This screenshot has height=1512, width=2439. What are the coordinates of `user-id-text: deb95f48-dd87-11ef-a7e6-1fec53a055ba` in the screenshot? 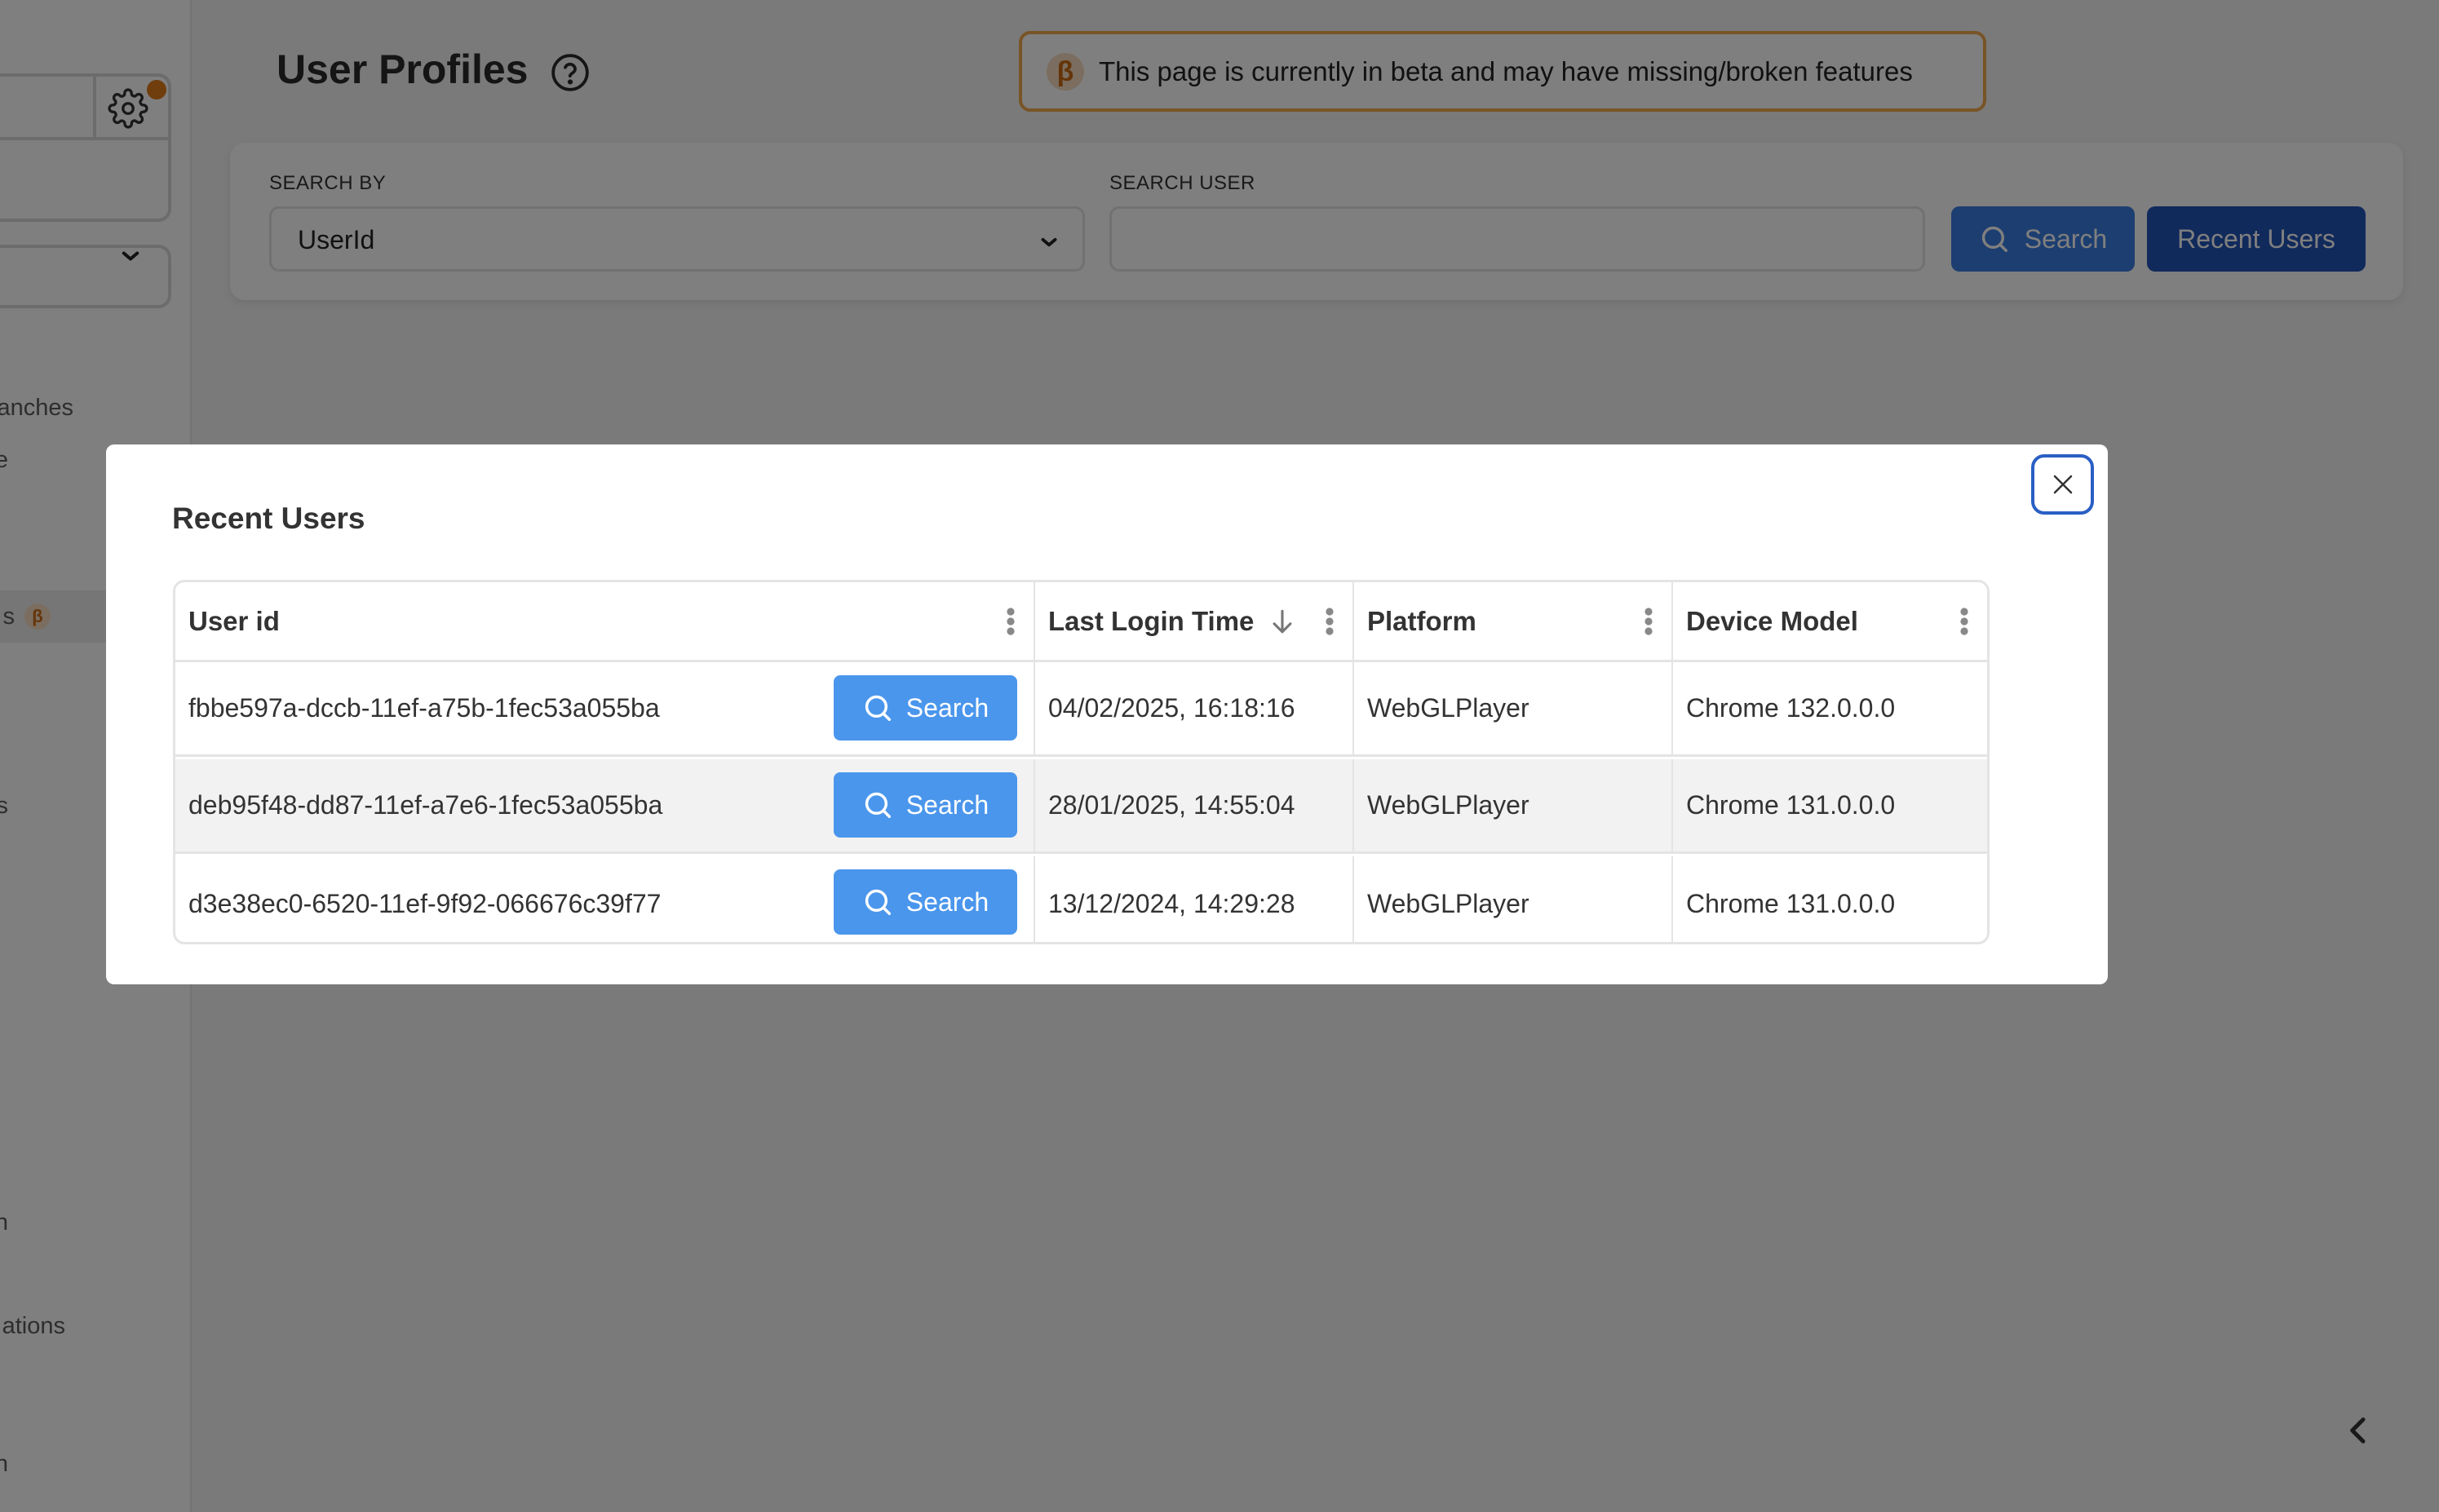 It's located at (425, 805).